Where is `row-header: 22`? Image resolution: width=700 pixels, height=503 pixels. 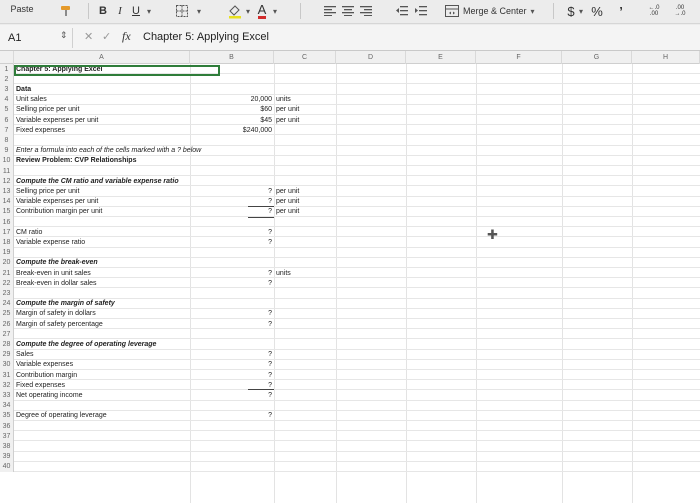
row-header: 22 is located at coordinates (7, 283).